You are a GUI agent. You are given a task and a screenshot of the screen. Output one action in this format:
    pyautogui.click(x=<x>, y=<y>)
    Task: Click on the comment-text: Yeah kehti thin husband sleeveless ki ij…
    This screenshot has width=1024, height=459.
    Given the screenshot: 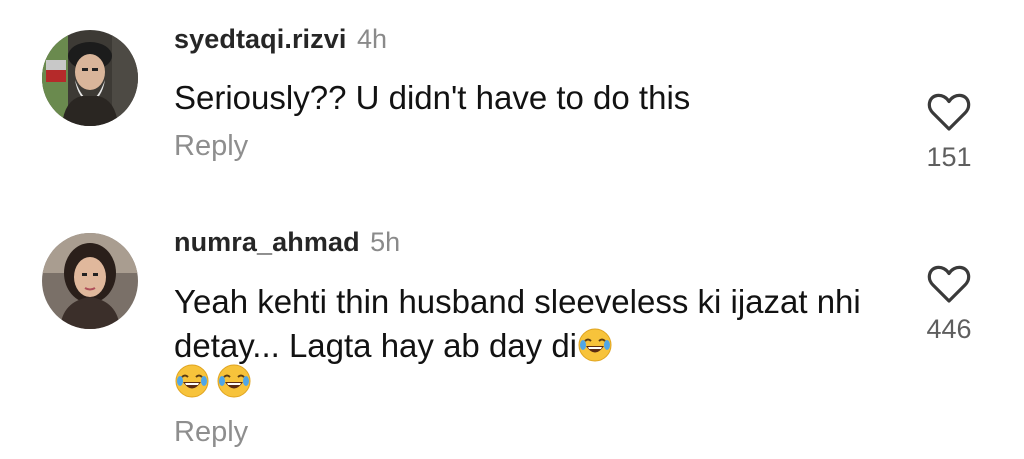 What is the action you would take?
    pyautogui.click(x=534, y=324)
    